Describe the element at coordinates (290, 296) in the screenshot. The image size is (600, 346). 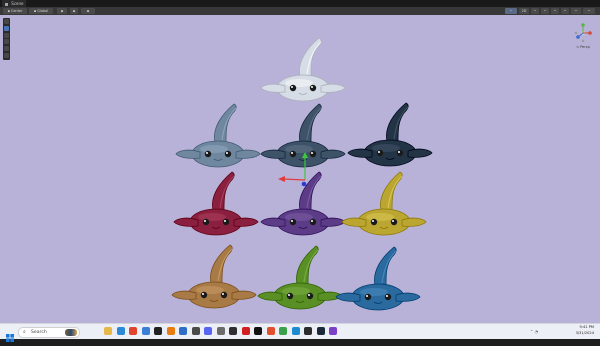
I see `creature-green-left-eye` at that location.